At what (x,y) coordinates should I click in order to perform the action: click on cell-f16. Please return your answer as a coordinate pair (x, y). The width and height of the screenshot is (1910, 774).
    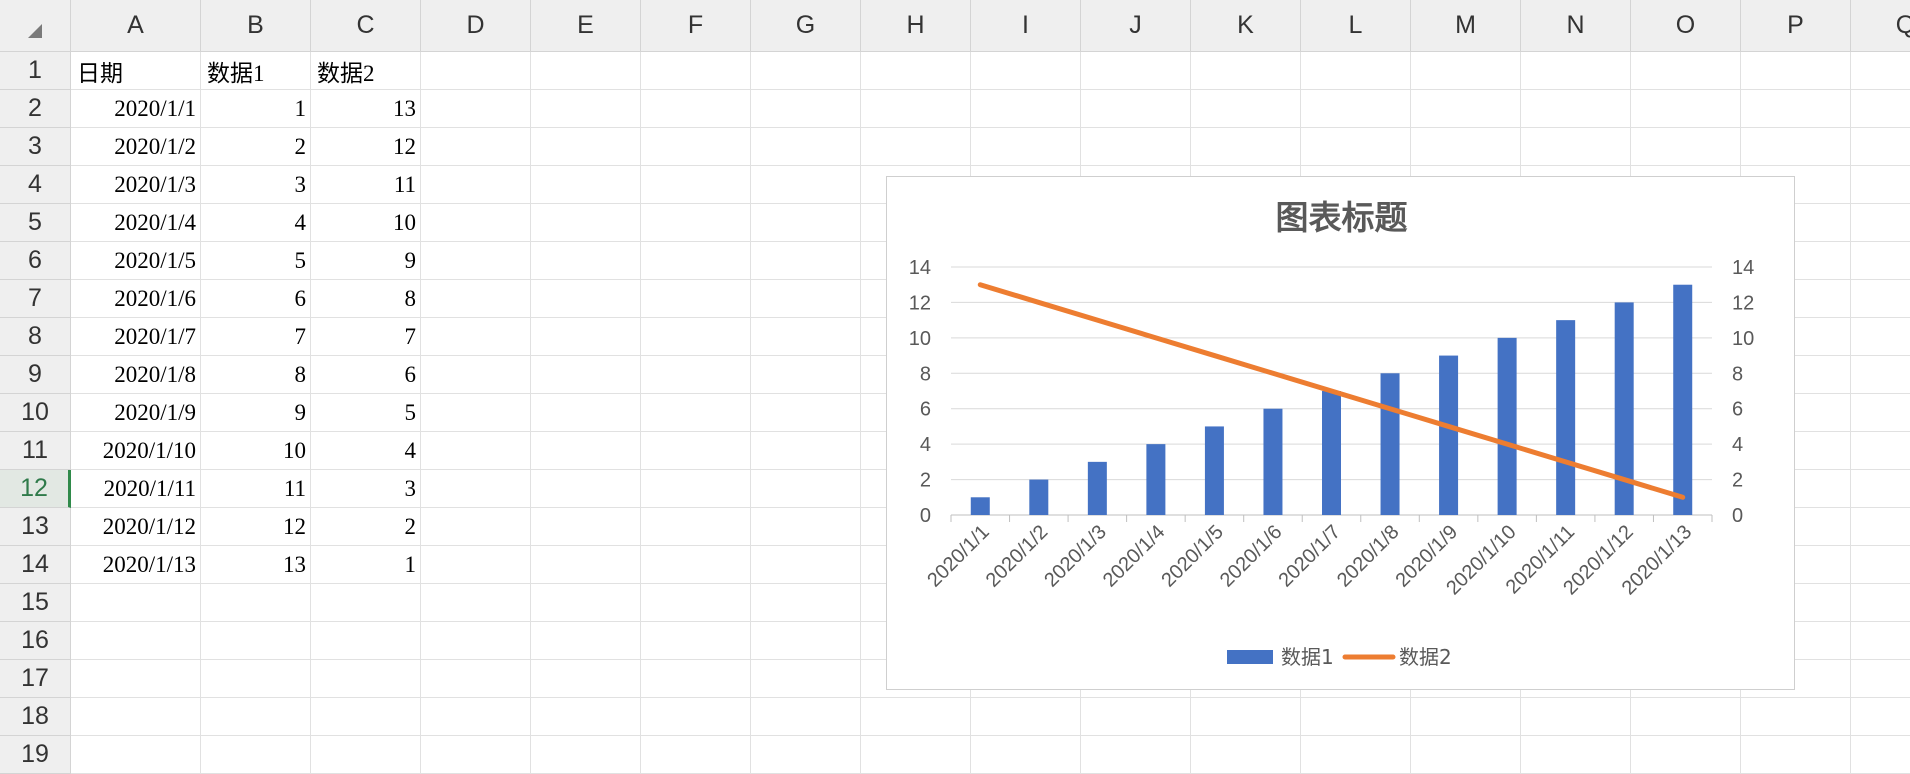
    Looking at the image, I should click on (696, 641).